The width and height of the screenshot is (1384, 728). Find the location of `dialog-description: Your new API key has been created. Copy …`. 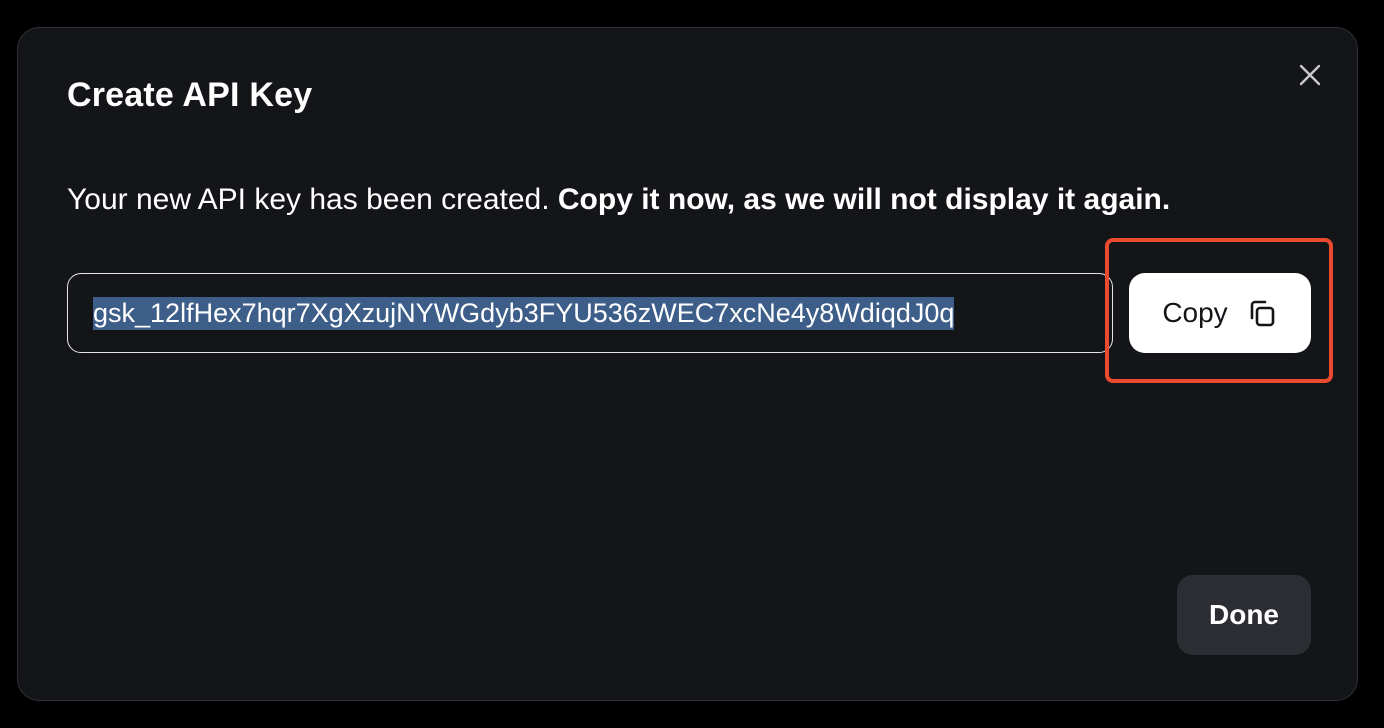

dialog-description: Your new API key has been created. Copy … is located at coordinates (618, 200).